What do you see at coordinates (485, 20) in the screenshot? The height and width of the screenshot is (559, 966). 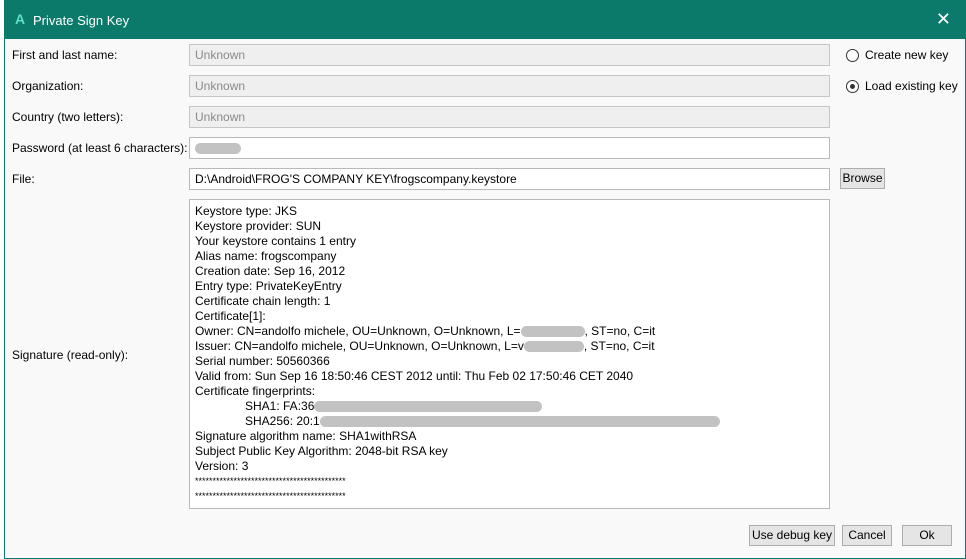 I see `title-bar: A Private Sign Key ✕` at bounding box center [485, 20].